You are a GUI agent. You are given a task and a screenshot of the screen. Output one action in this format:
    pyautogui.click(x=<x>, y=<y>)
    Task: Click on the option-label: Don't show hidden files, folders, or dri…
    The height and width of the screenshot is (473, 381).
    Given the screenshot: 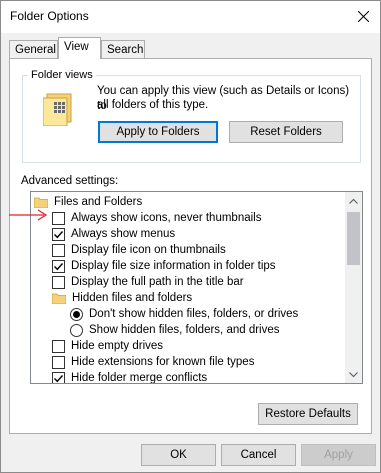 What is the action you would take?
    pyautogui.click(x=194, y=314)
    